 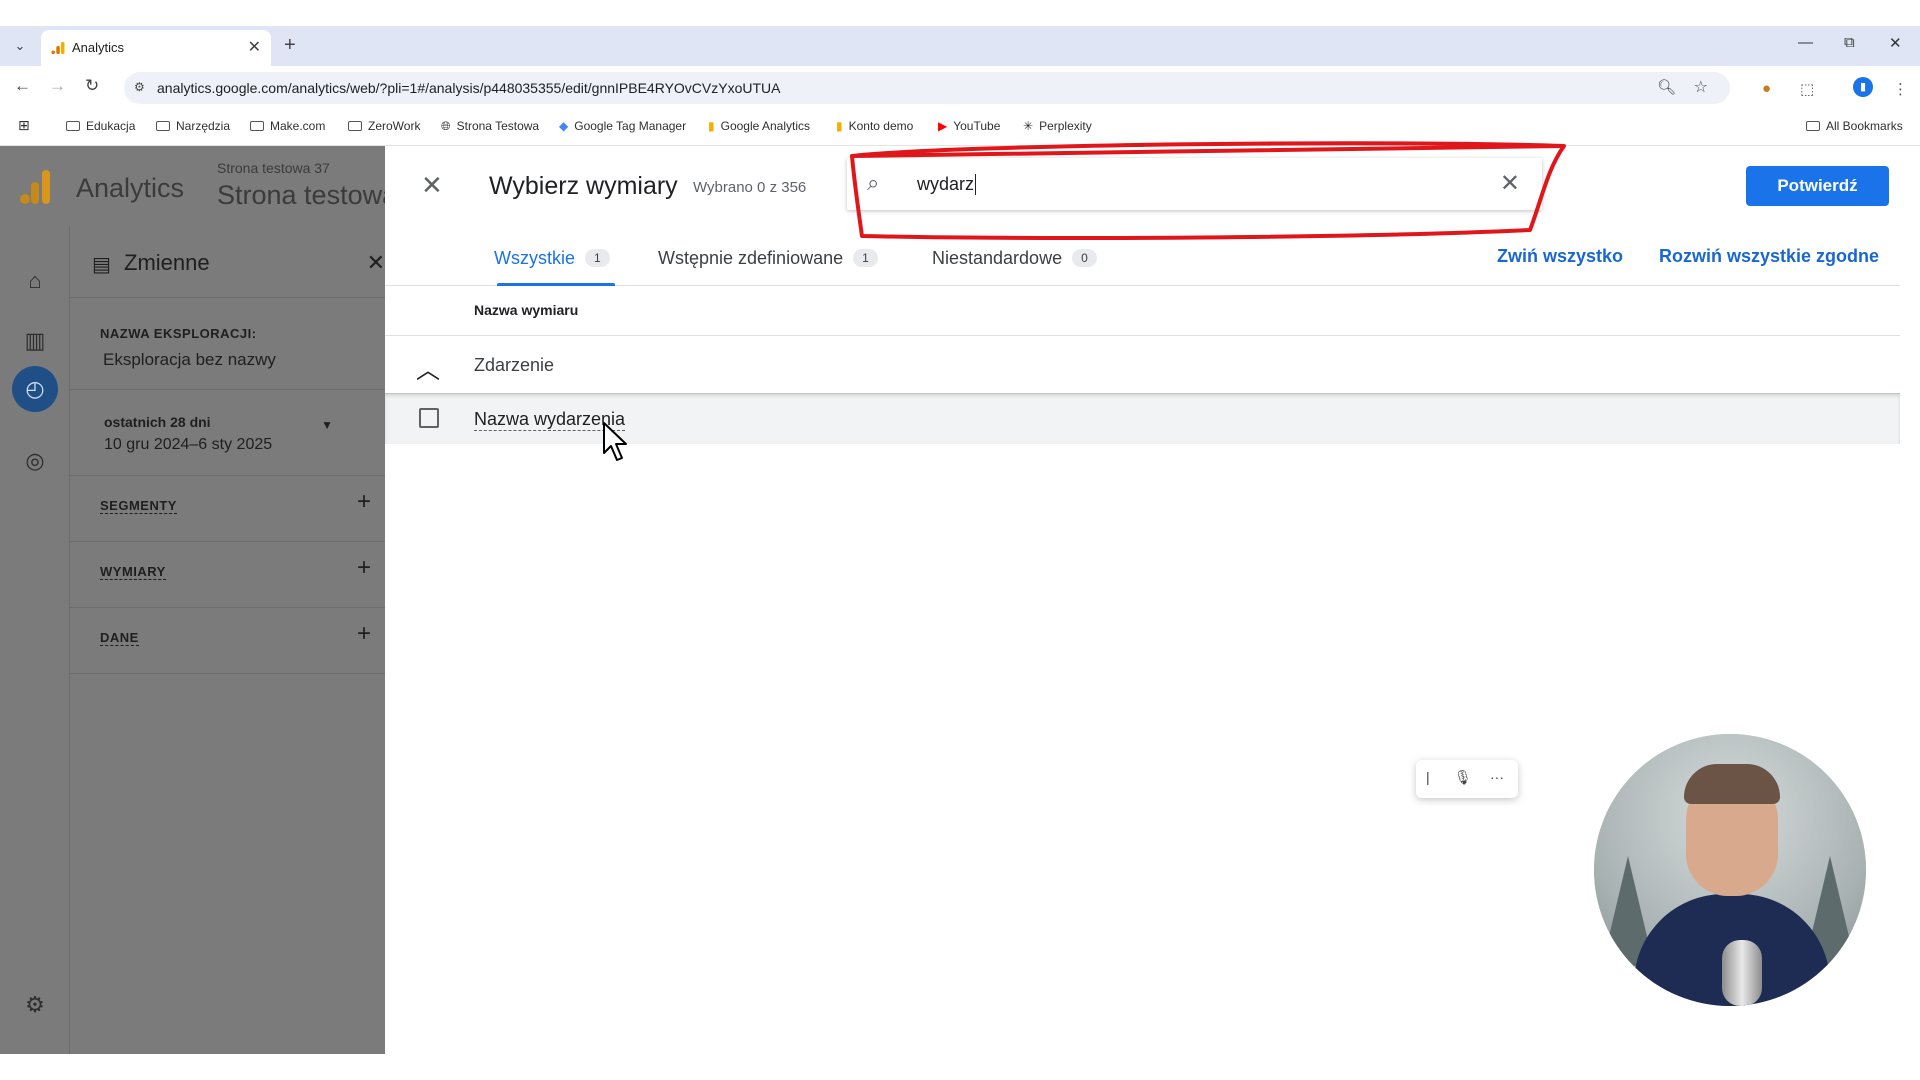 I want to click on bookmark-youtube: ▶ YouTube, so click(x=969, y=126).